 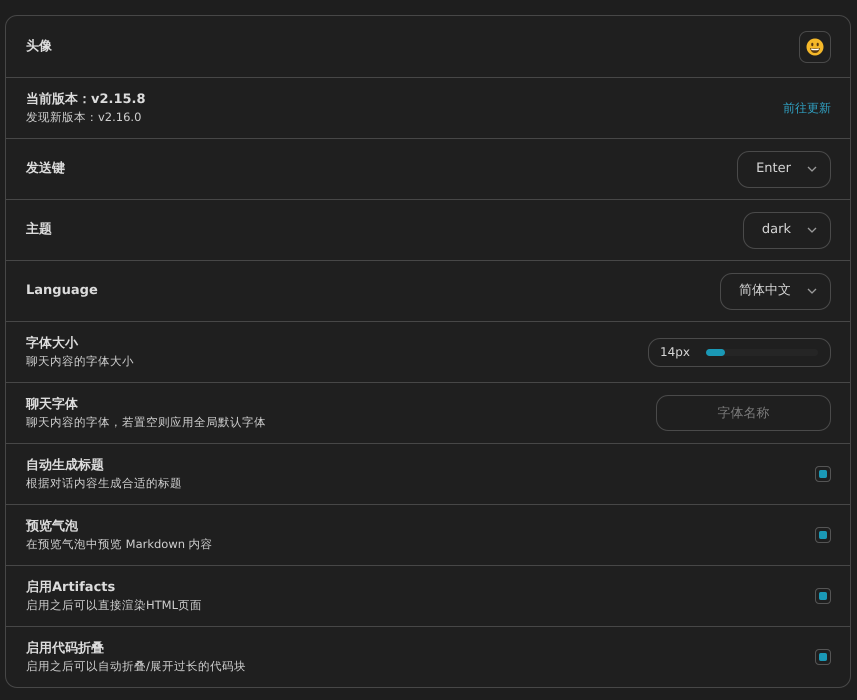 What do you see at coordinates (807, 108) in the screenshot?
I see `update-link: 前往更新` at bounding box center [807, 108].